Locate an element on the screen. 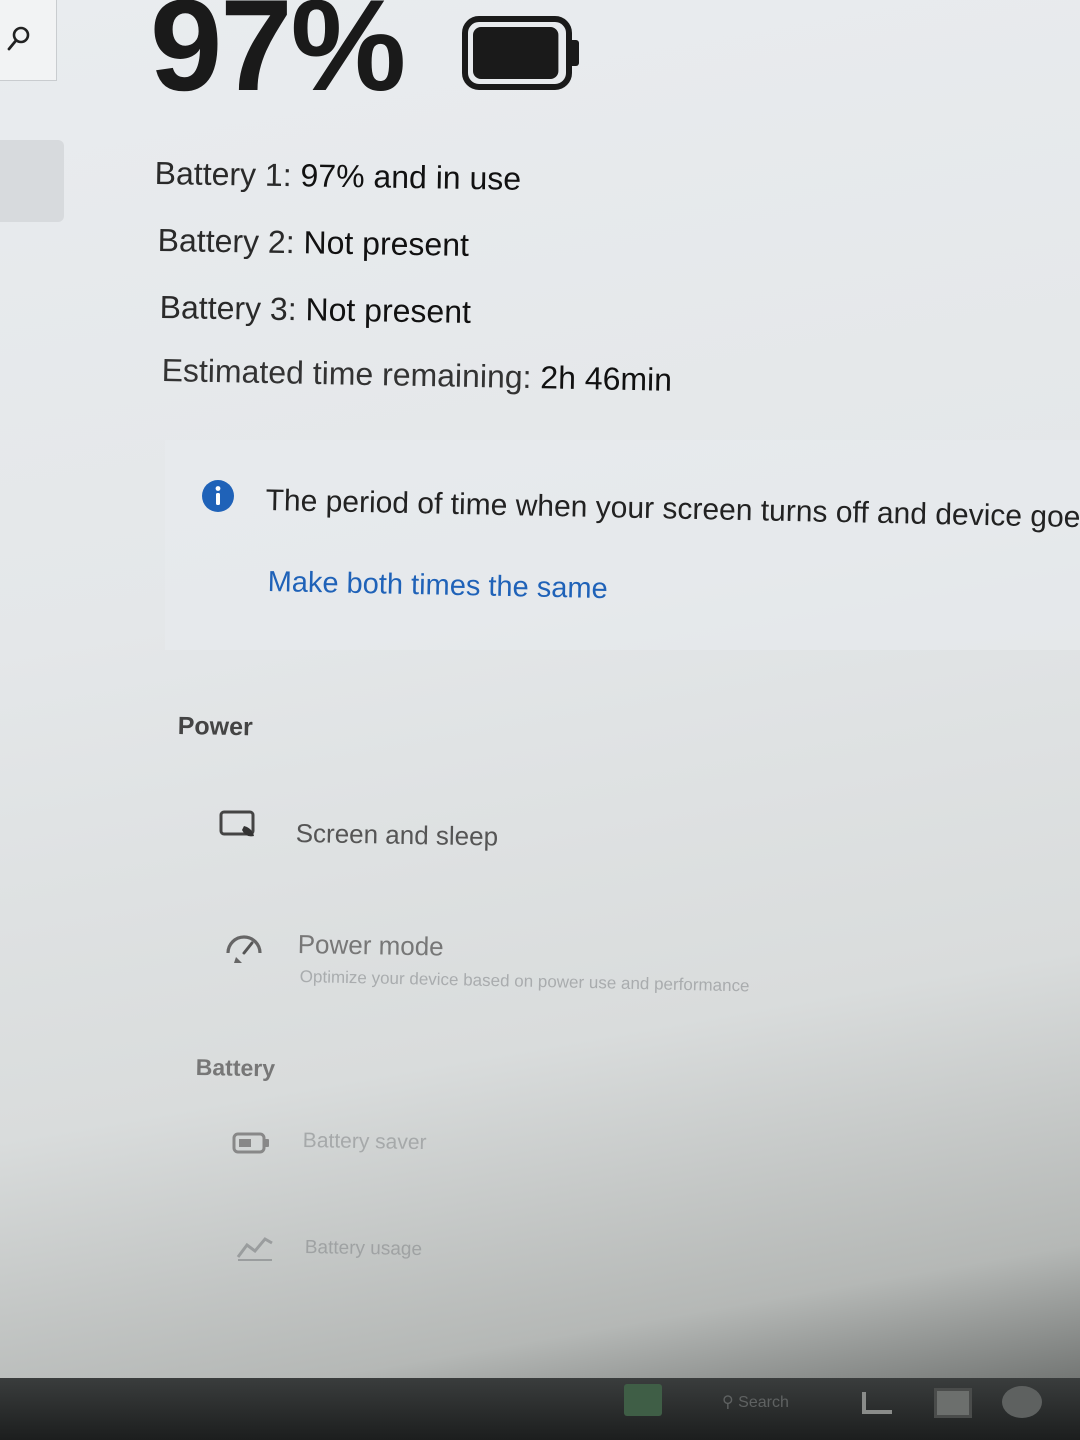  battery-saver-row: Battery saver is located at coordinates (652, 1160).